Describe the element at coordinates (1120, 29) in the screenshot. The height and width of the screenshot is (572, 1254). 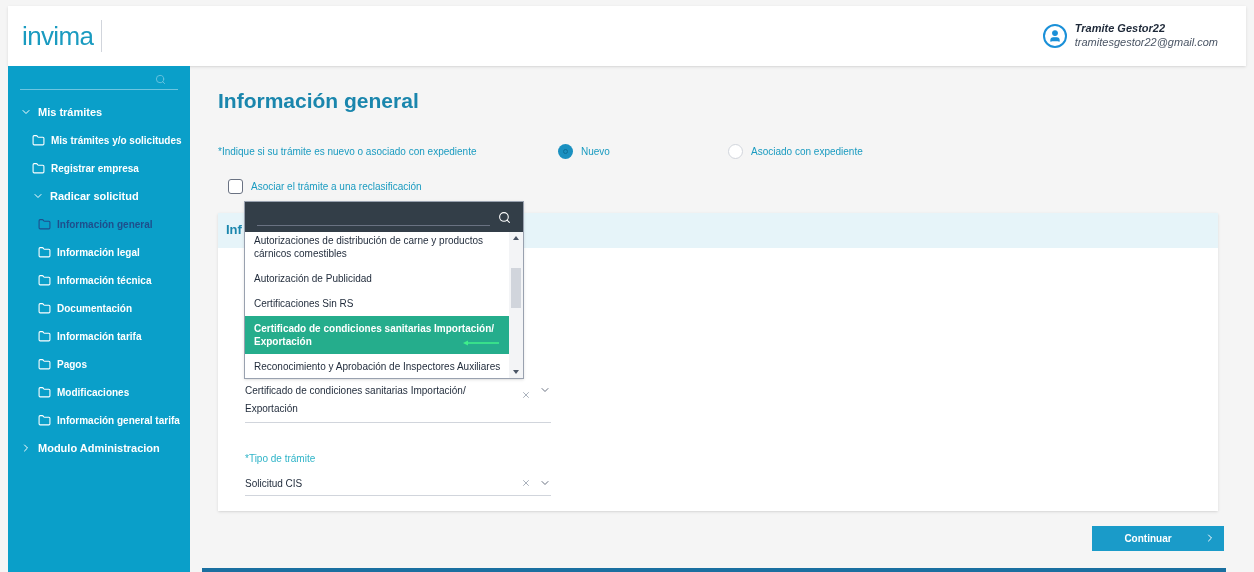
I see `user-name: Tramite Gestor22` at that location.